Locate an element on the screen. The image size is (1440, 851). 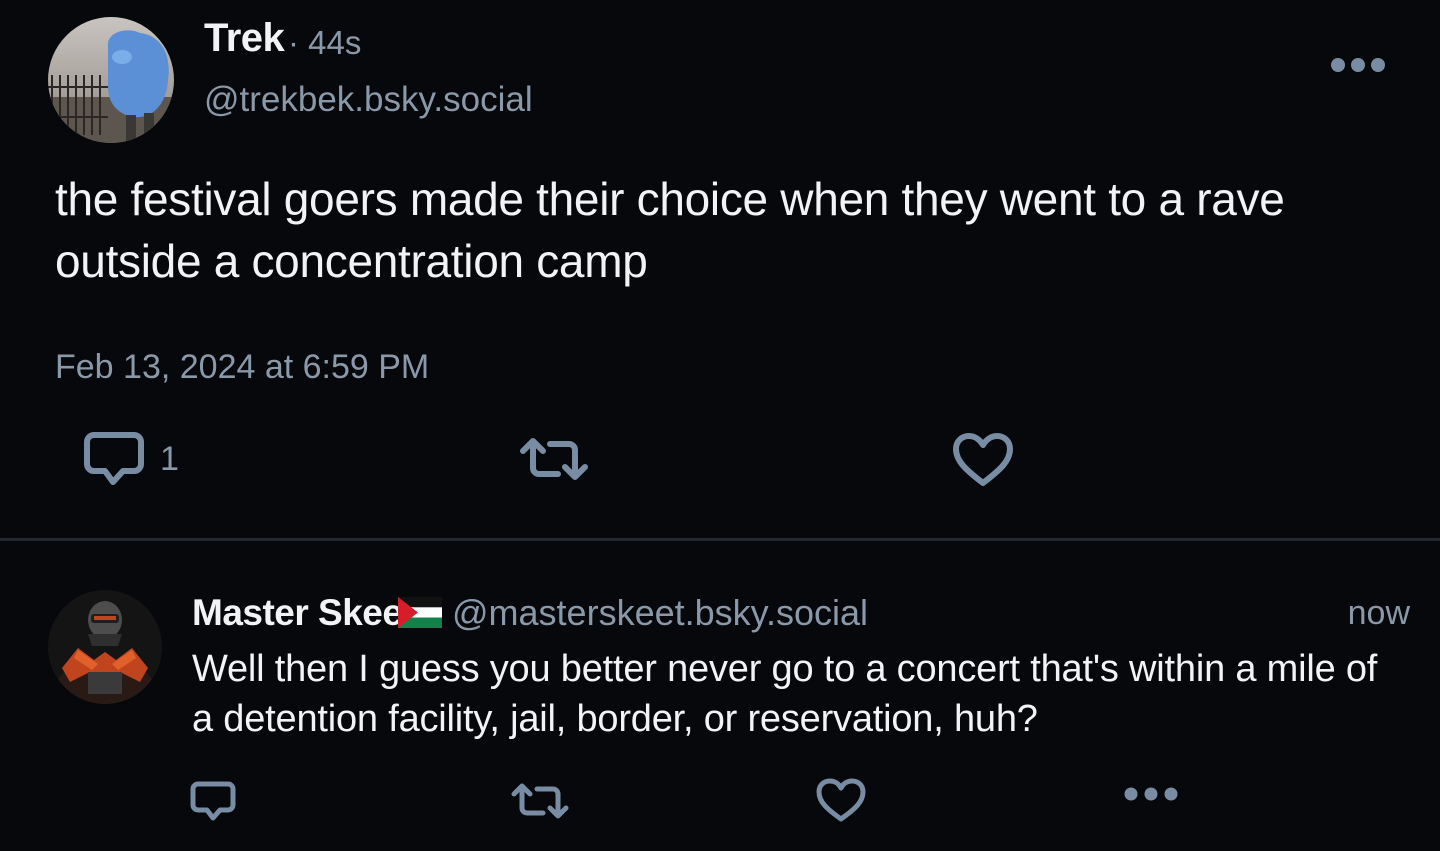
reply-button: 1 is located at coordinates (131, 459).